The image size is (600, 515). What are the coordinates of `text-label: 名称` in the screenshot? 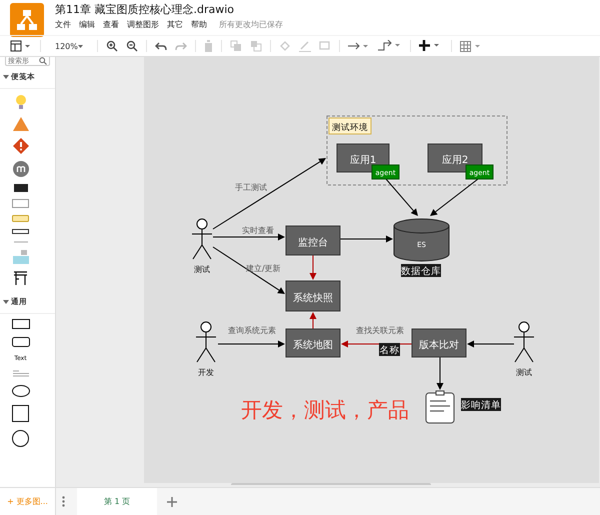 It's located at (389, 349).